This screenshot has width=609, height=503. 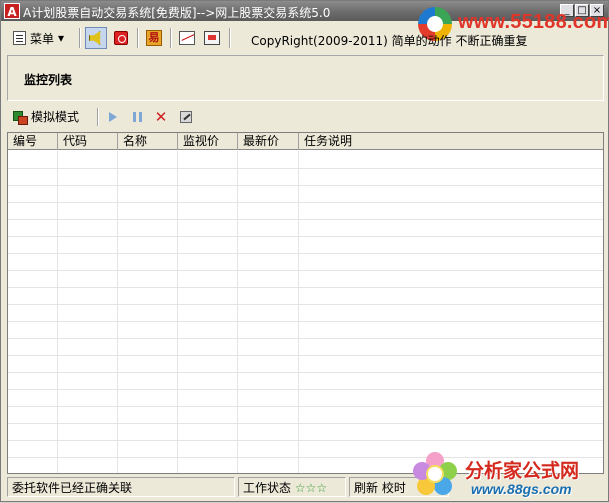 I want to click on stop-button, so click(x=121, y=38).